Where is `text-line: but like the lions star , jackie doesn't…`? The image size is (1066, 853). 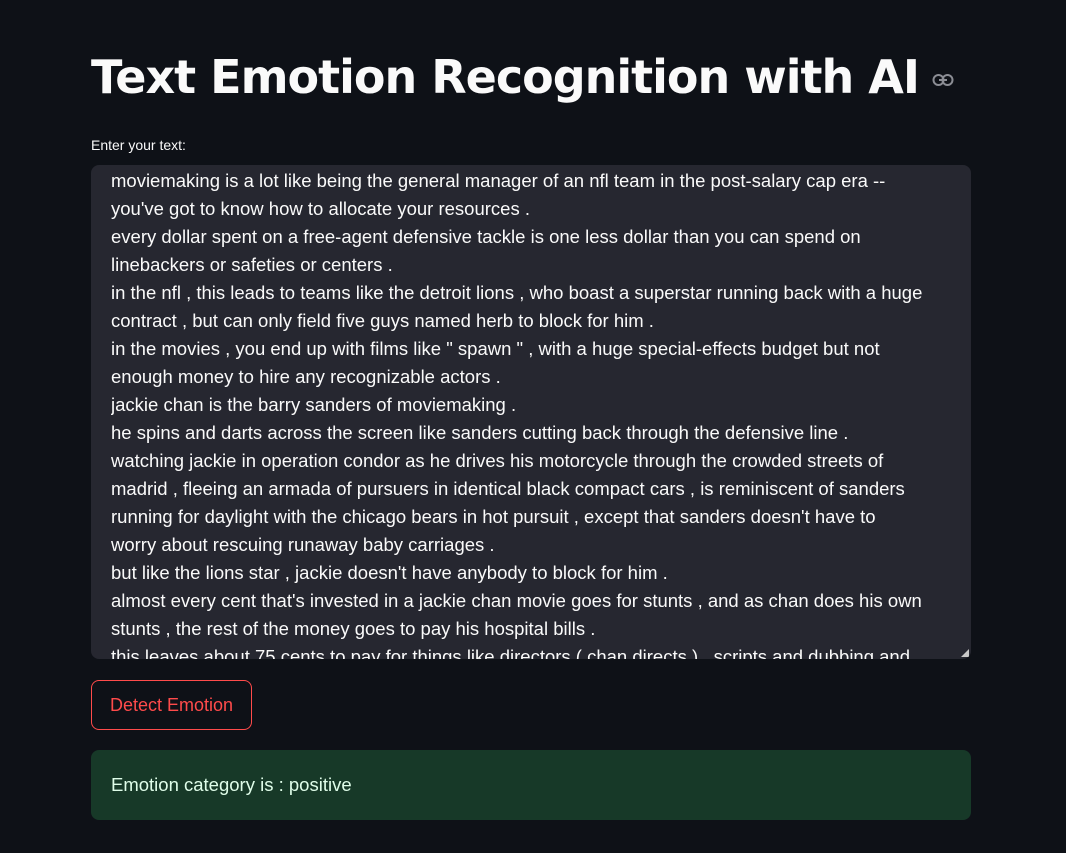 text-line: but like the lions star , jackie doesn't… is located at coordinates (389, 572).